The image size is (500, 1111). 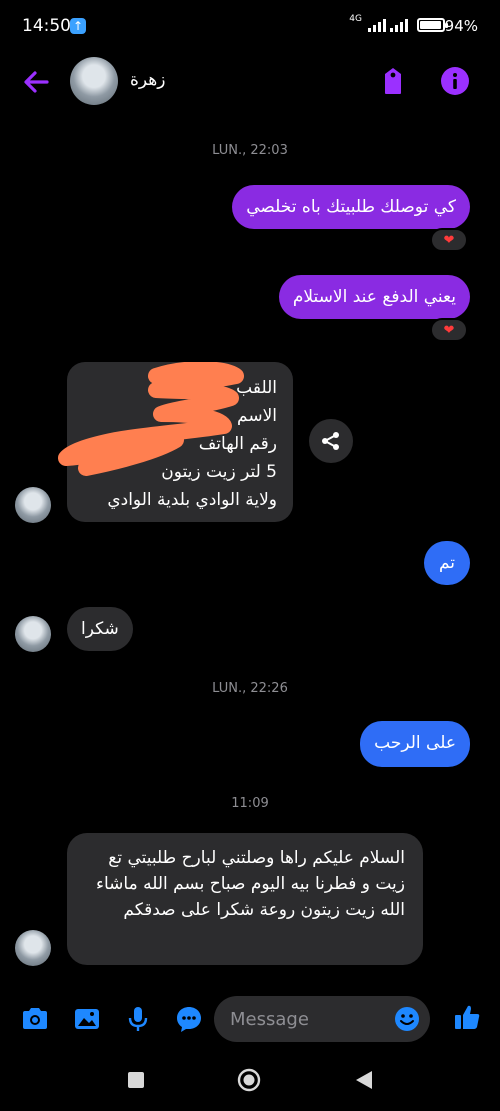 What do you see at coordinates (393, 81) in the screenshot?
I see `tag-icon` at bounding box center [393, 81].